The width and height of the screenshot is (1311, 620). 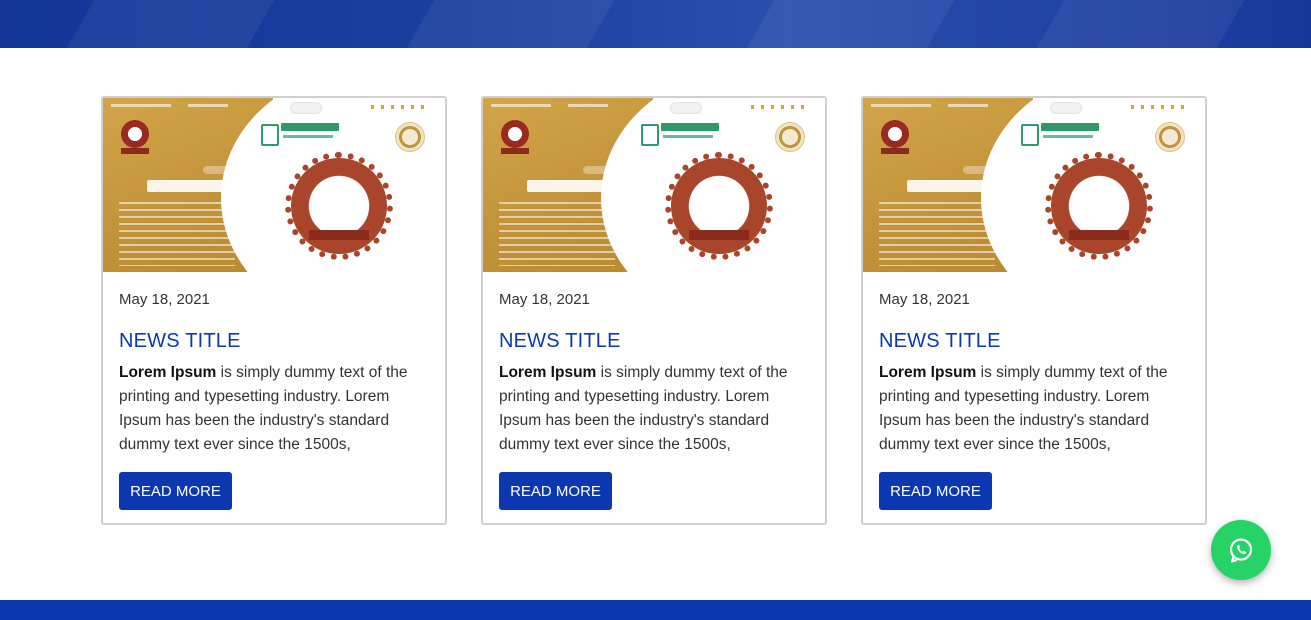 I want to click on whatsapp-icon, so click(x=1241, y=550).